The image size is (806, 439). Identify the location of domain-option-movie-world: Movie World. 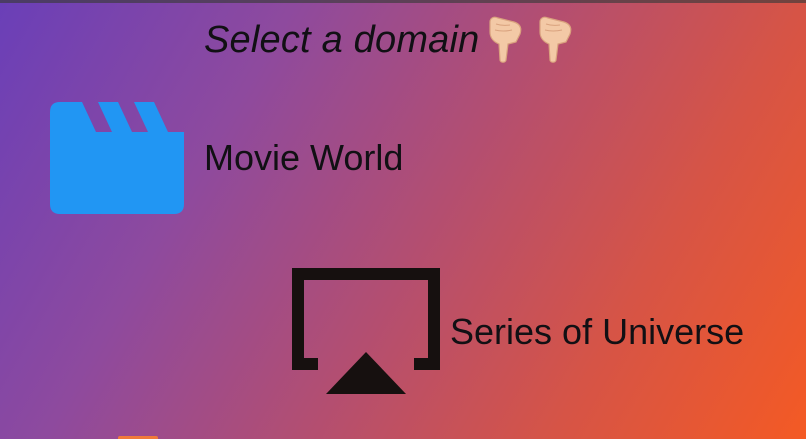
(226, 158).